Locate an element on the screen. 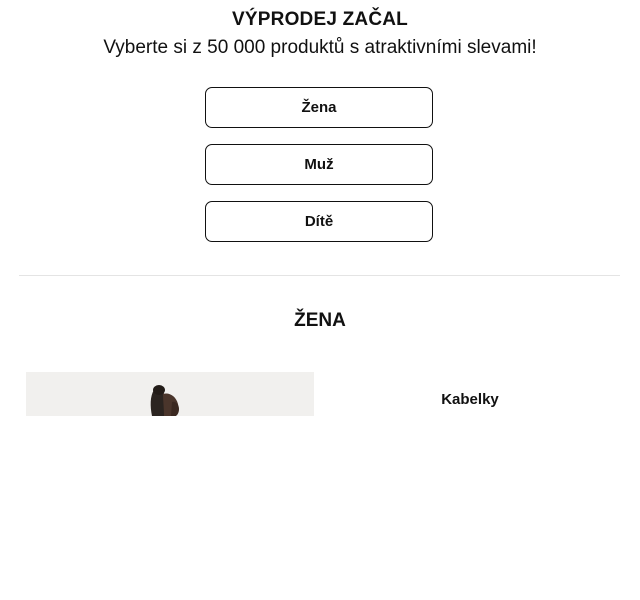 This screenshot has width=640, height=600. tile-label-kabelky: Kabelky is located at coordinates (470, 400).